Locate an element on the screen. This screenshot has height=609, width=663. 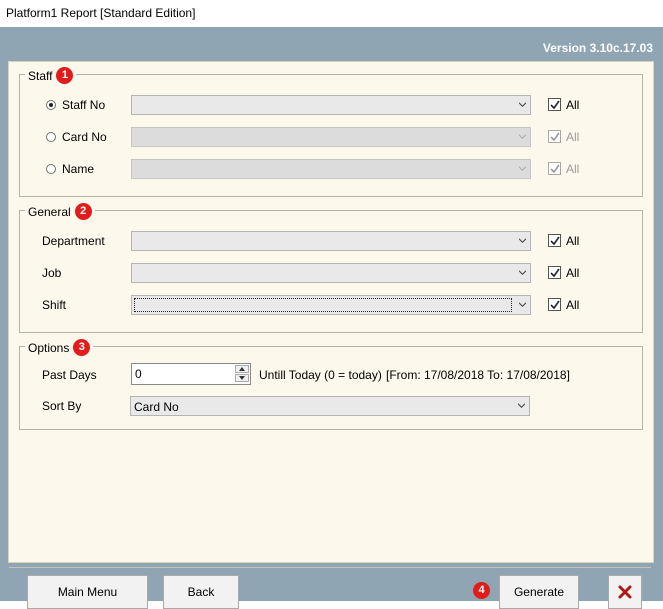
main-menu-button: Main Menu is located at coordinates (87, 592).